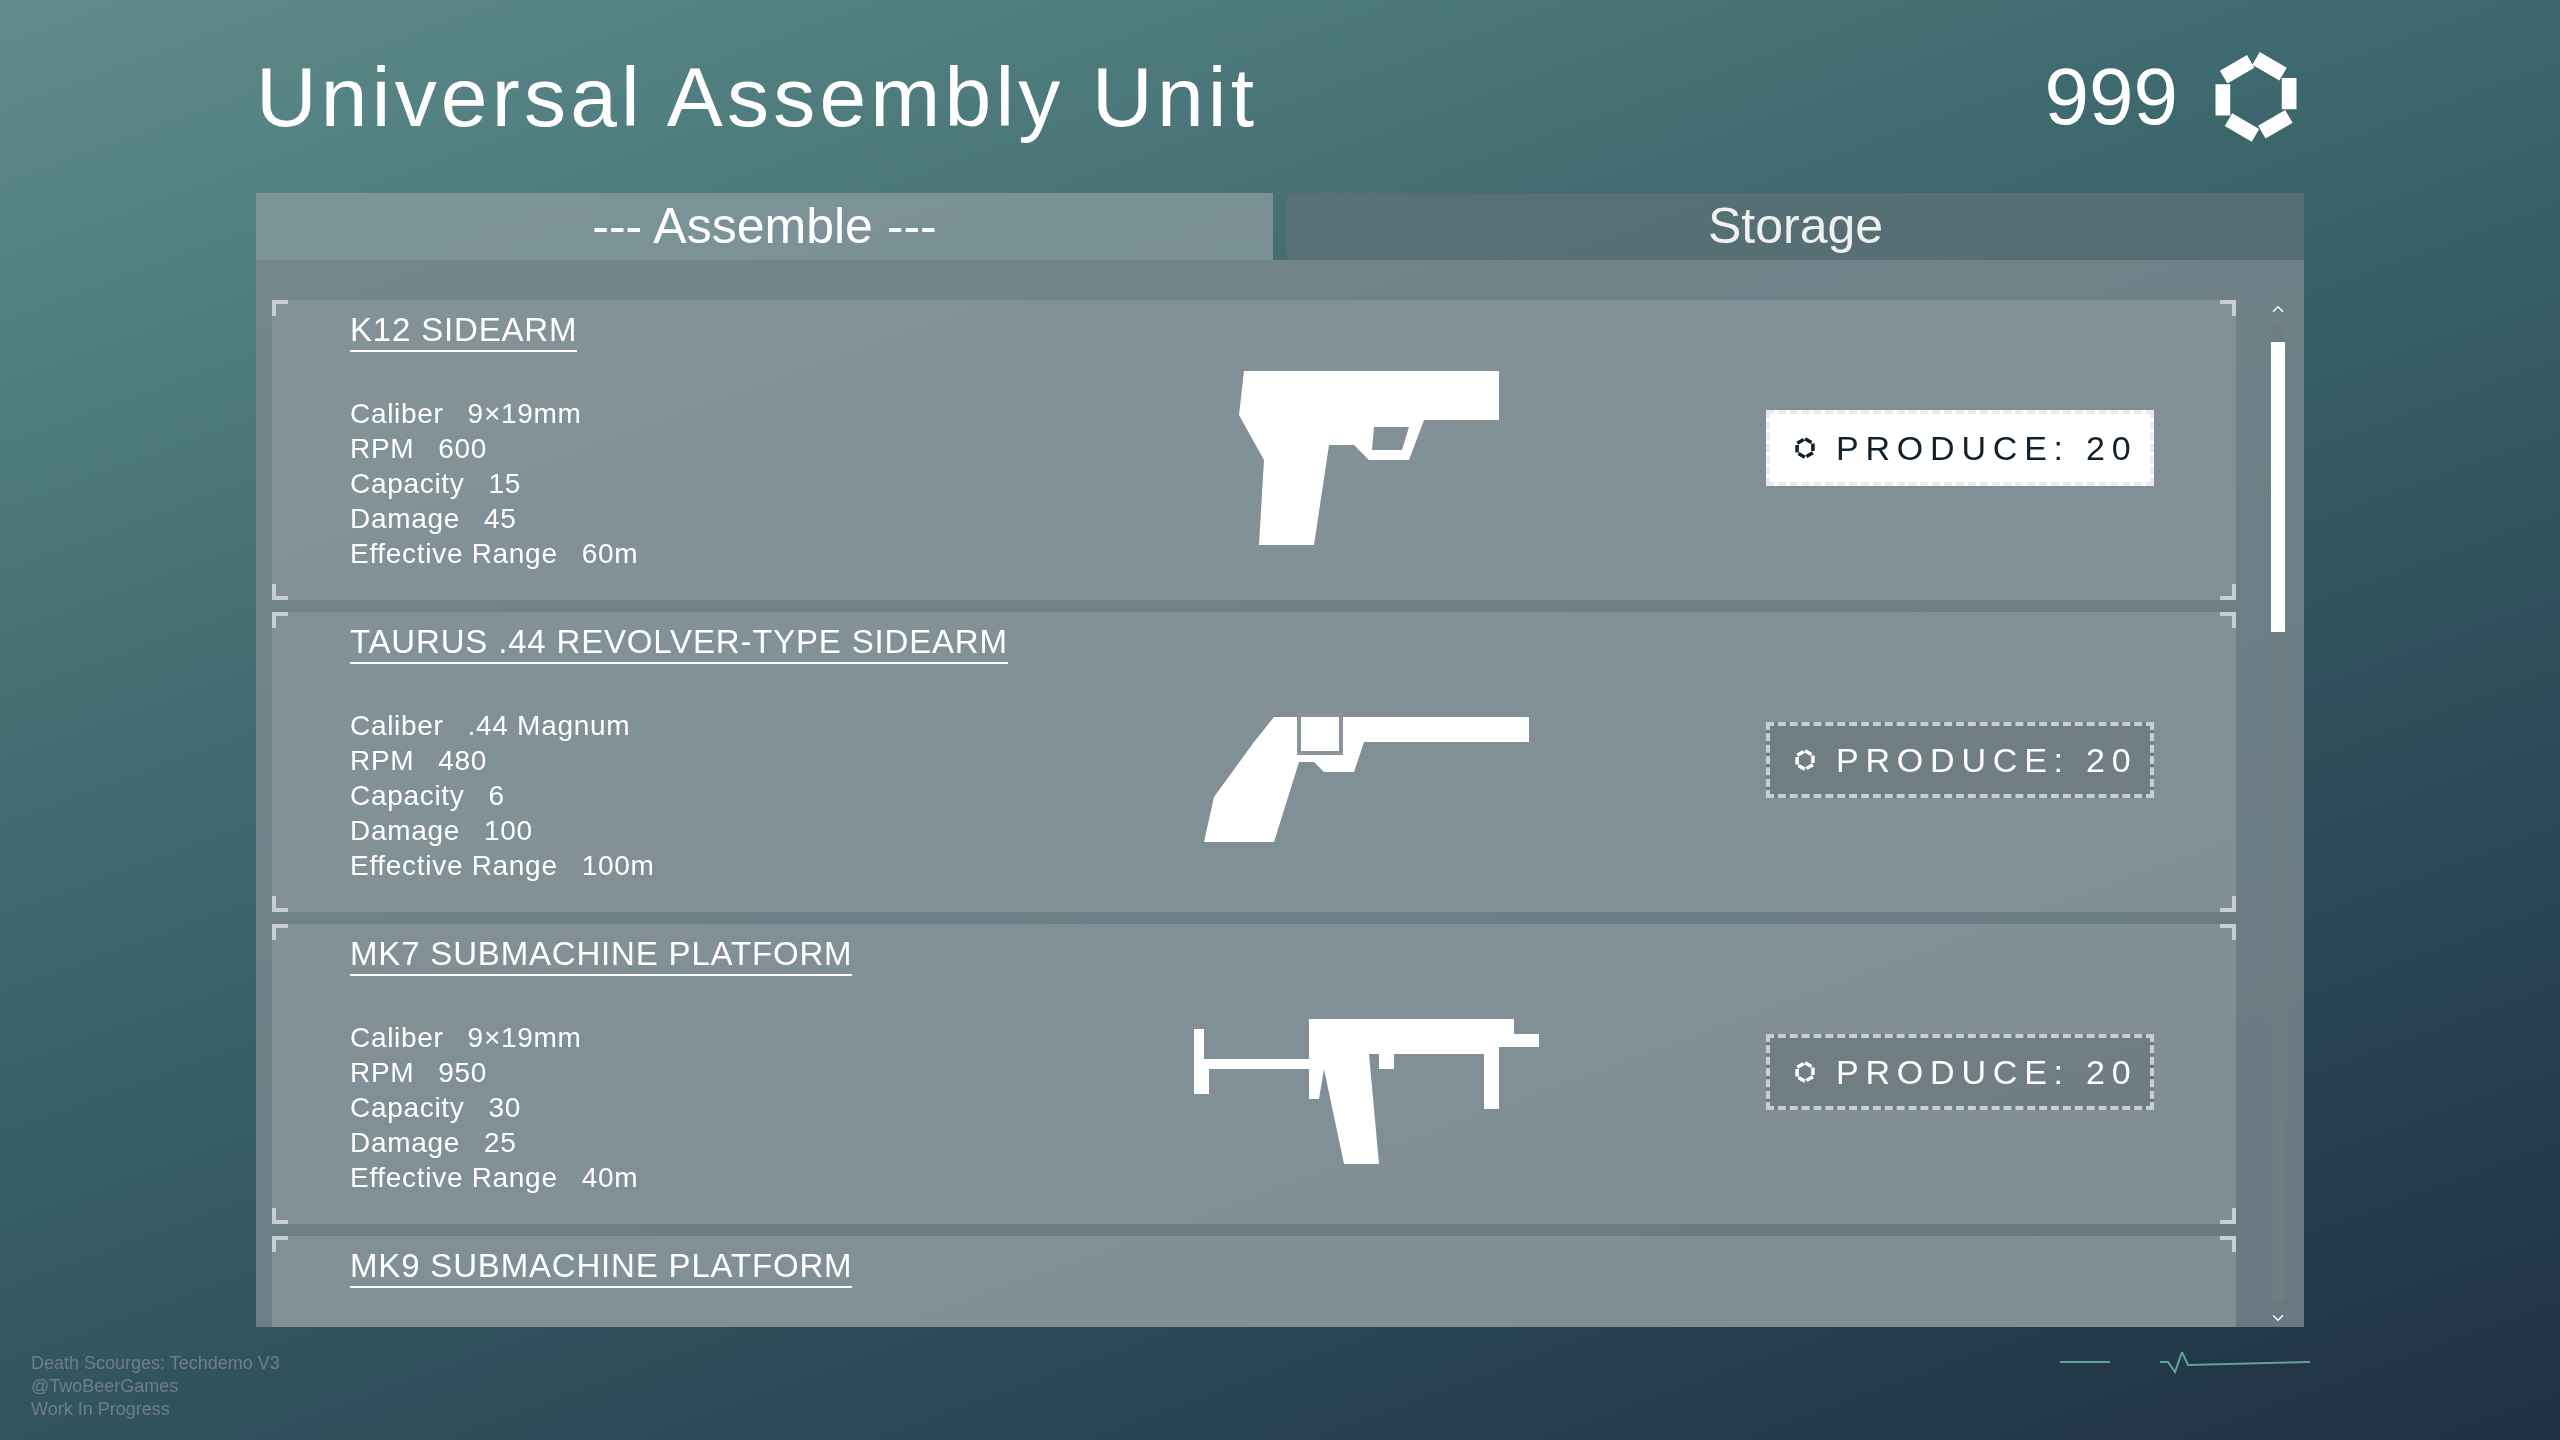  Describe the element at coordinates (463, 761) in the screenshot. I see `stat-value: 480` at that location.